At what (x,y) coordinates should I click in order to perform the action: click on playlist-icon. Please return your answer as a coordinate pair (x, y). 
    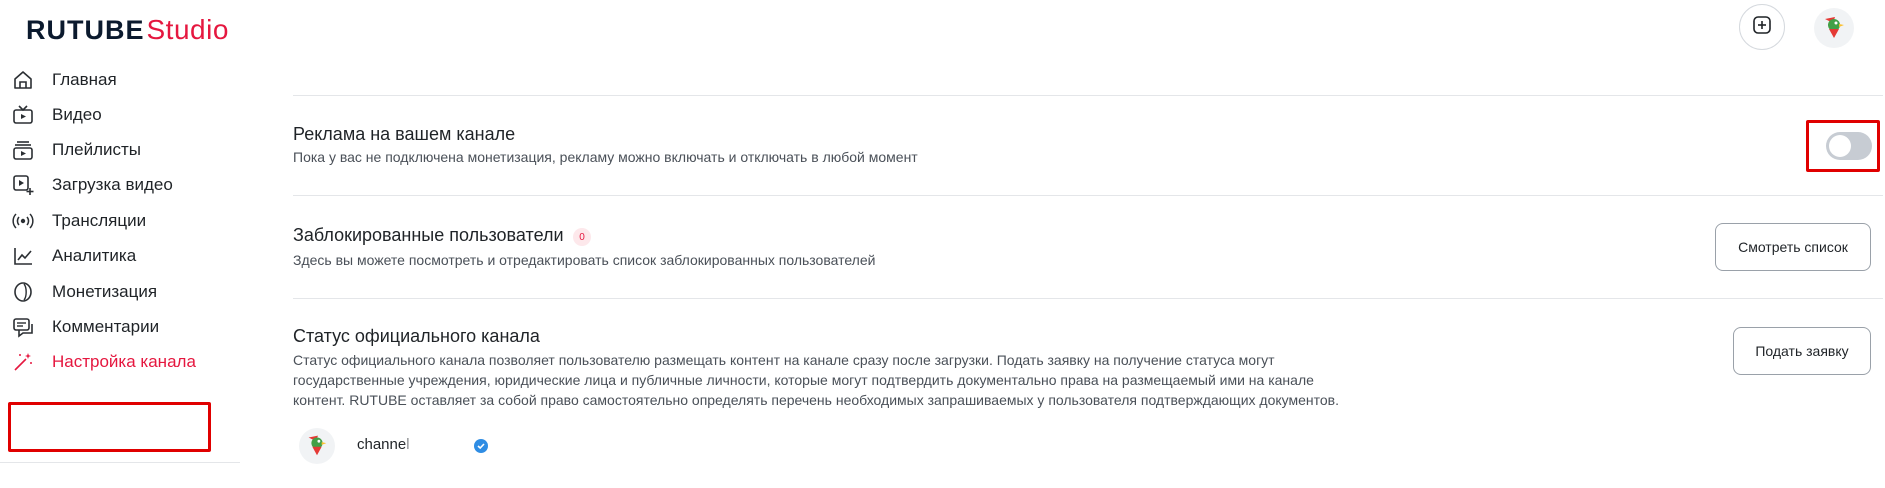
    Looking at the image, I should click on (23, 150).